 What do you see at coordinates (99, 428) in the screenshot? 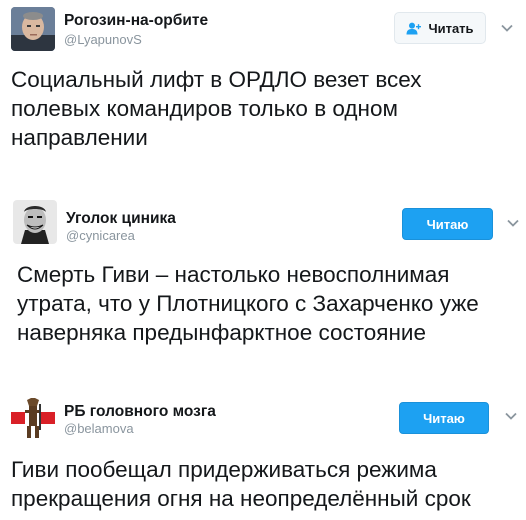
I see `author-handle: @belamova` at bounding box center [99, 428].